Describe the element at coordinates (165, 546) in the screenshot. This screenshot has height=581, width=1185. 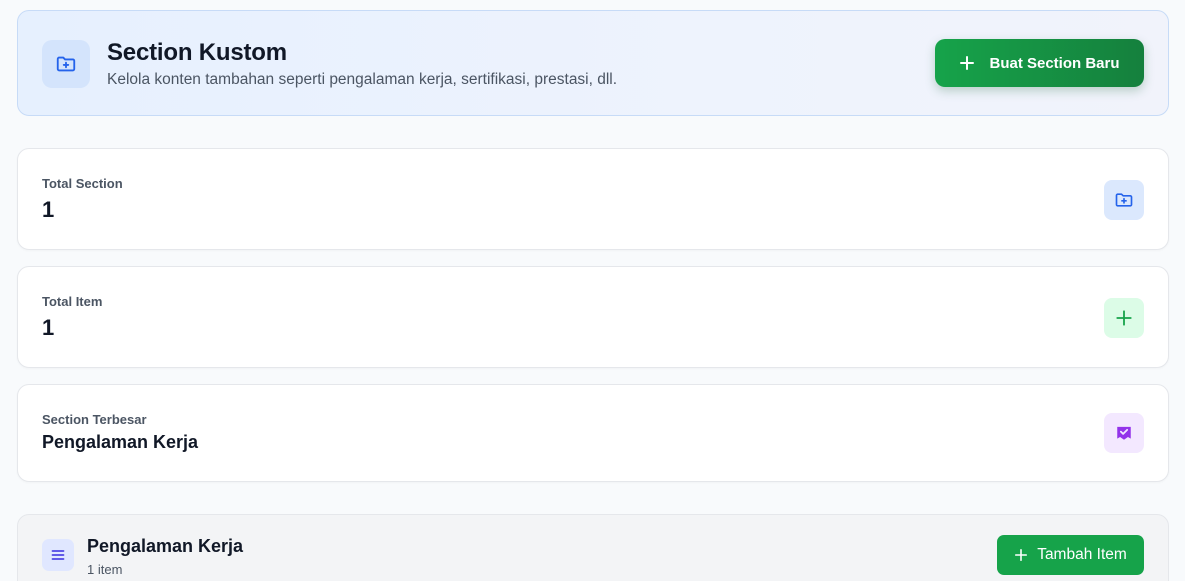
I see `section-title: Pengalaman Kerja` at that location.